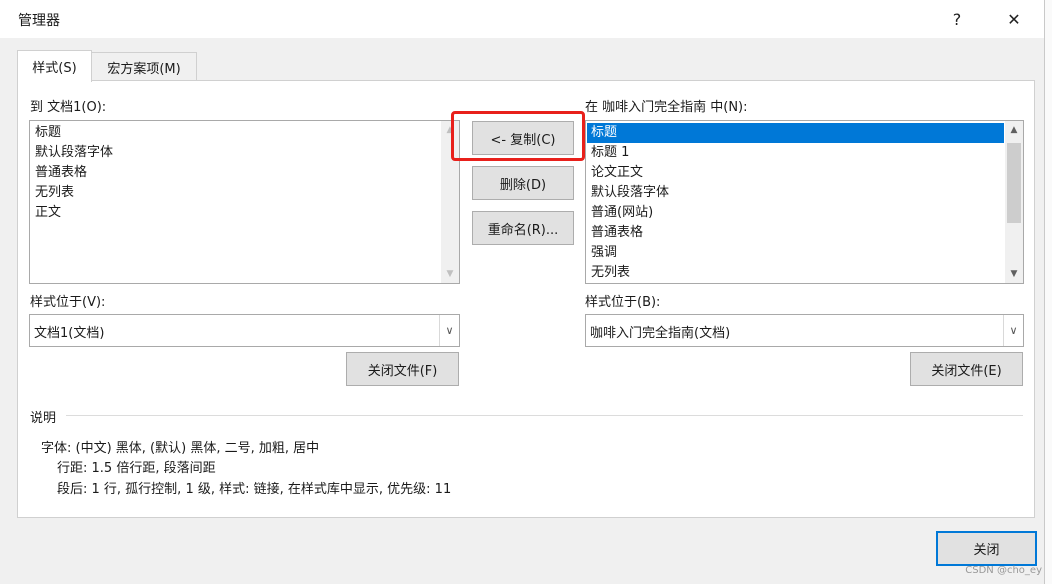  I want to click on left-style-list: 标题 默认段落字体 普通表格 无列表 正文 ▲ ▼, so click(244, 202).